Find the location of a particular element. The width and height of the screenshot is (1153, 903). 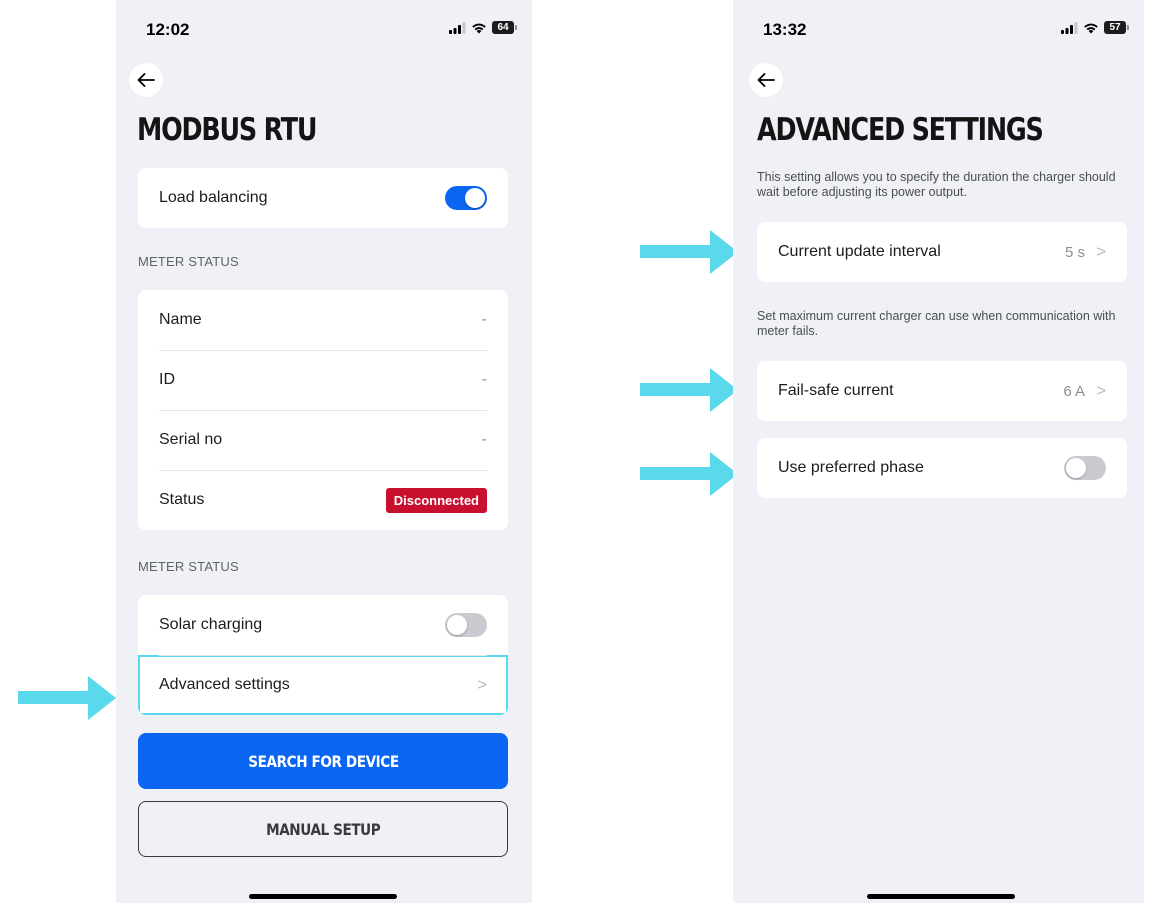

failsafe-label: Fail-safe current is located at coordinates (836, 390).